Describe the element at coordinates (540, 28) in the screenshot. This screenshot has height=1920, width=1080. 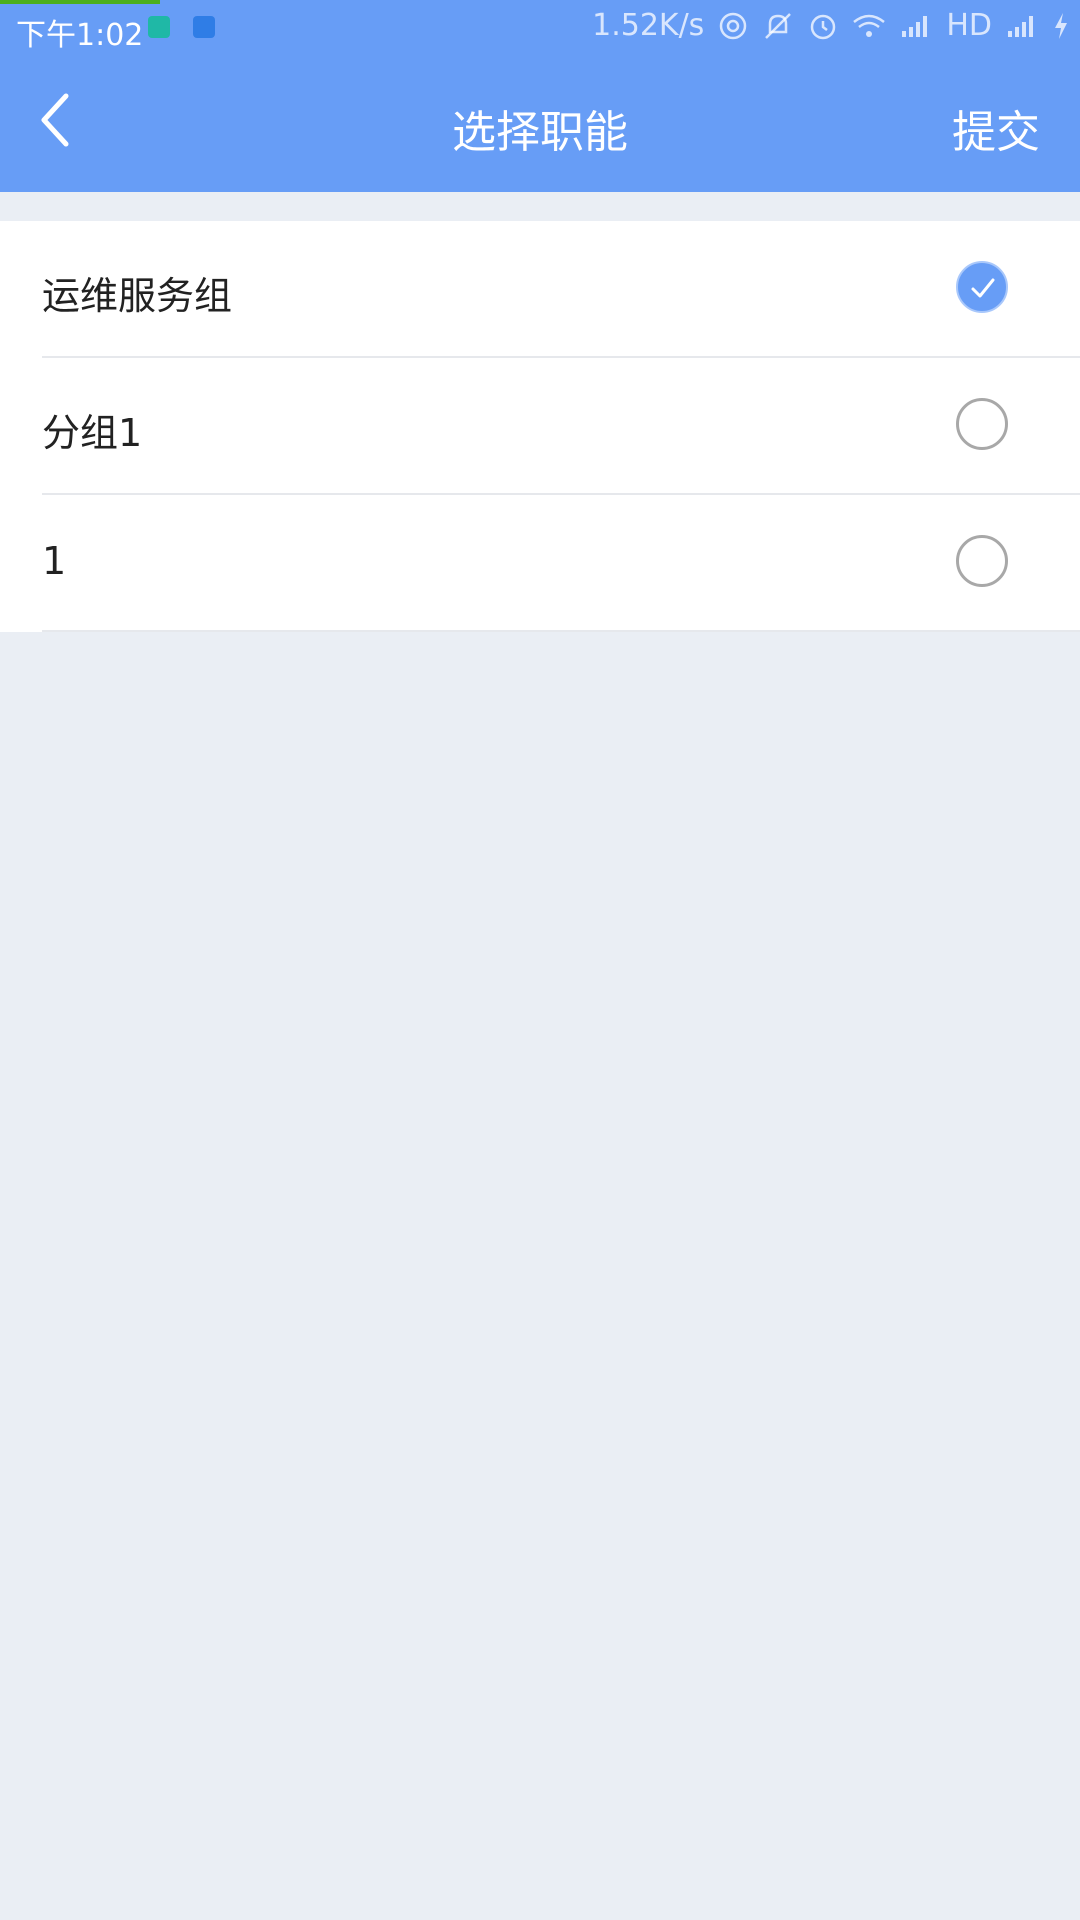
I see `status-bar: 下午1:02 1.52K/s HD` at that location.